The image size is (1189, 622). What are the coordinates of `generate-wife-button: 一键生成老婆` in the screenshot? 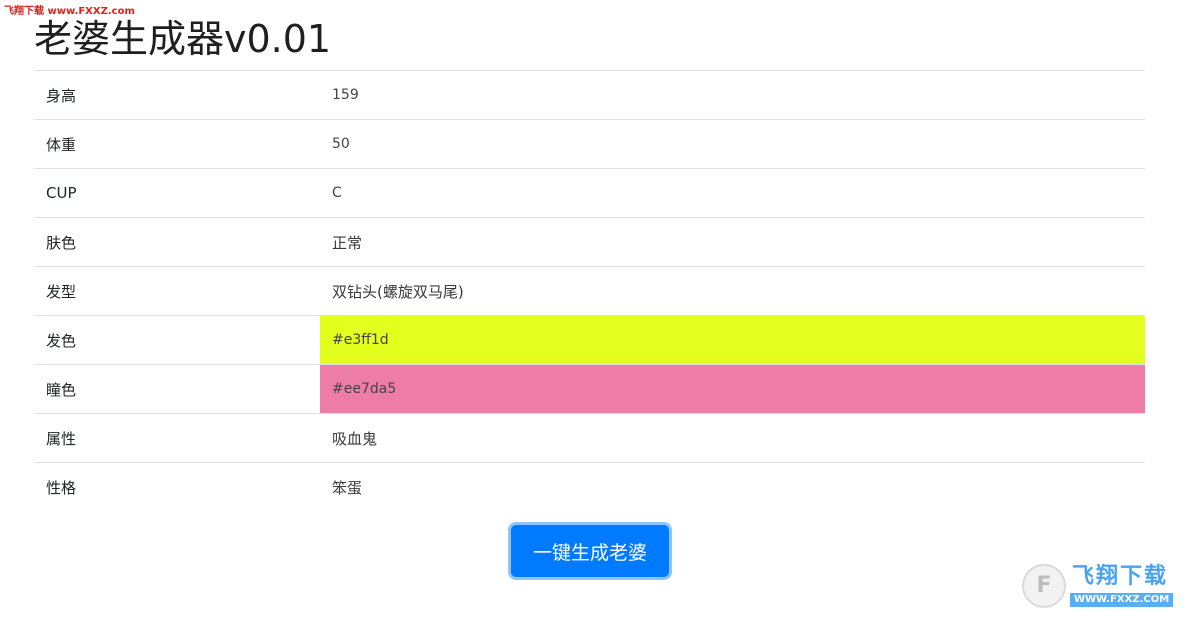 It's located at (590, 551).